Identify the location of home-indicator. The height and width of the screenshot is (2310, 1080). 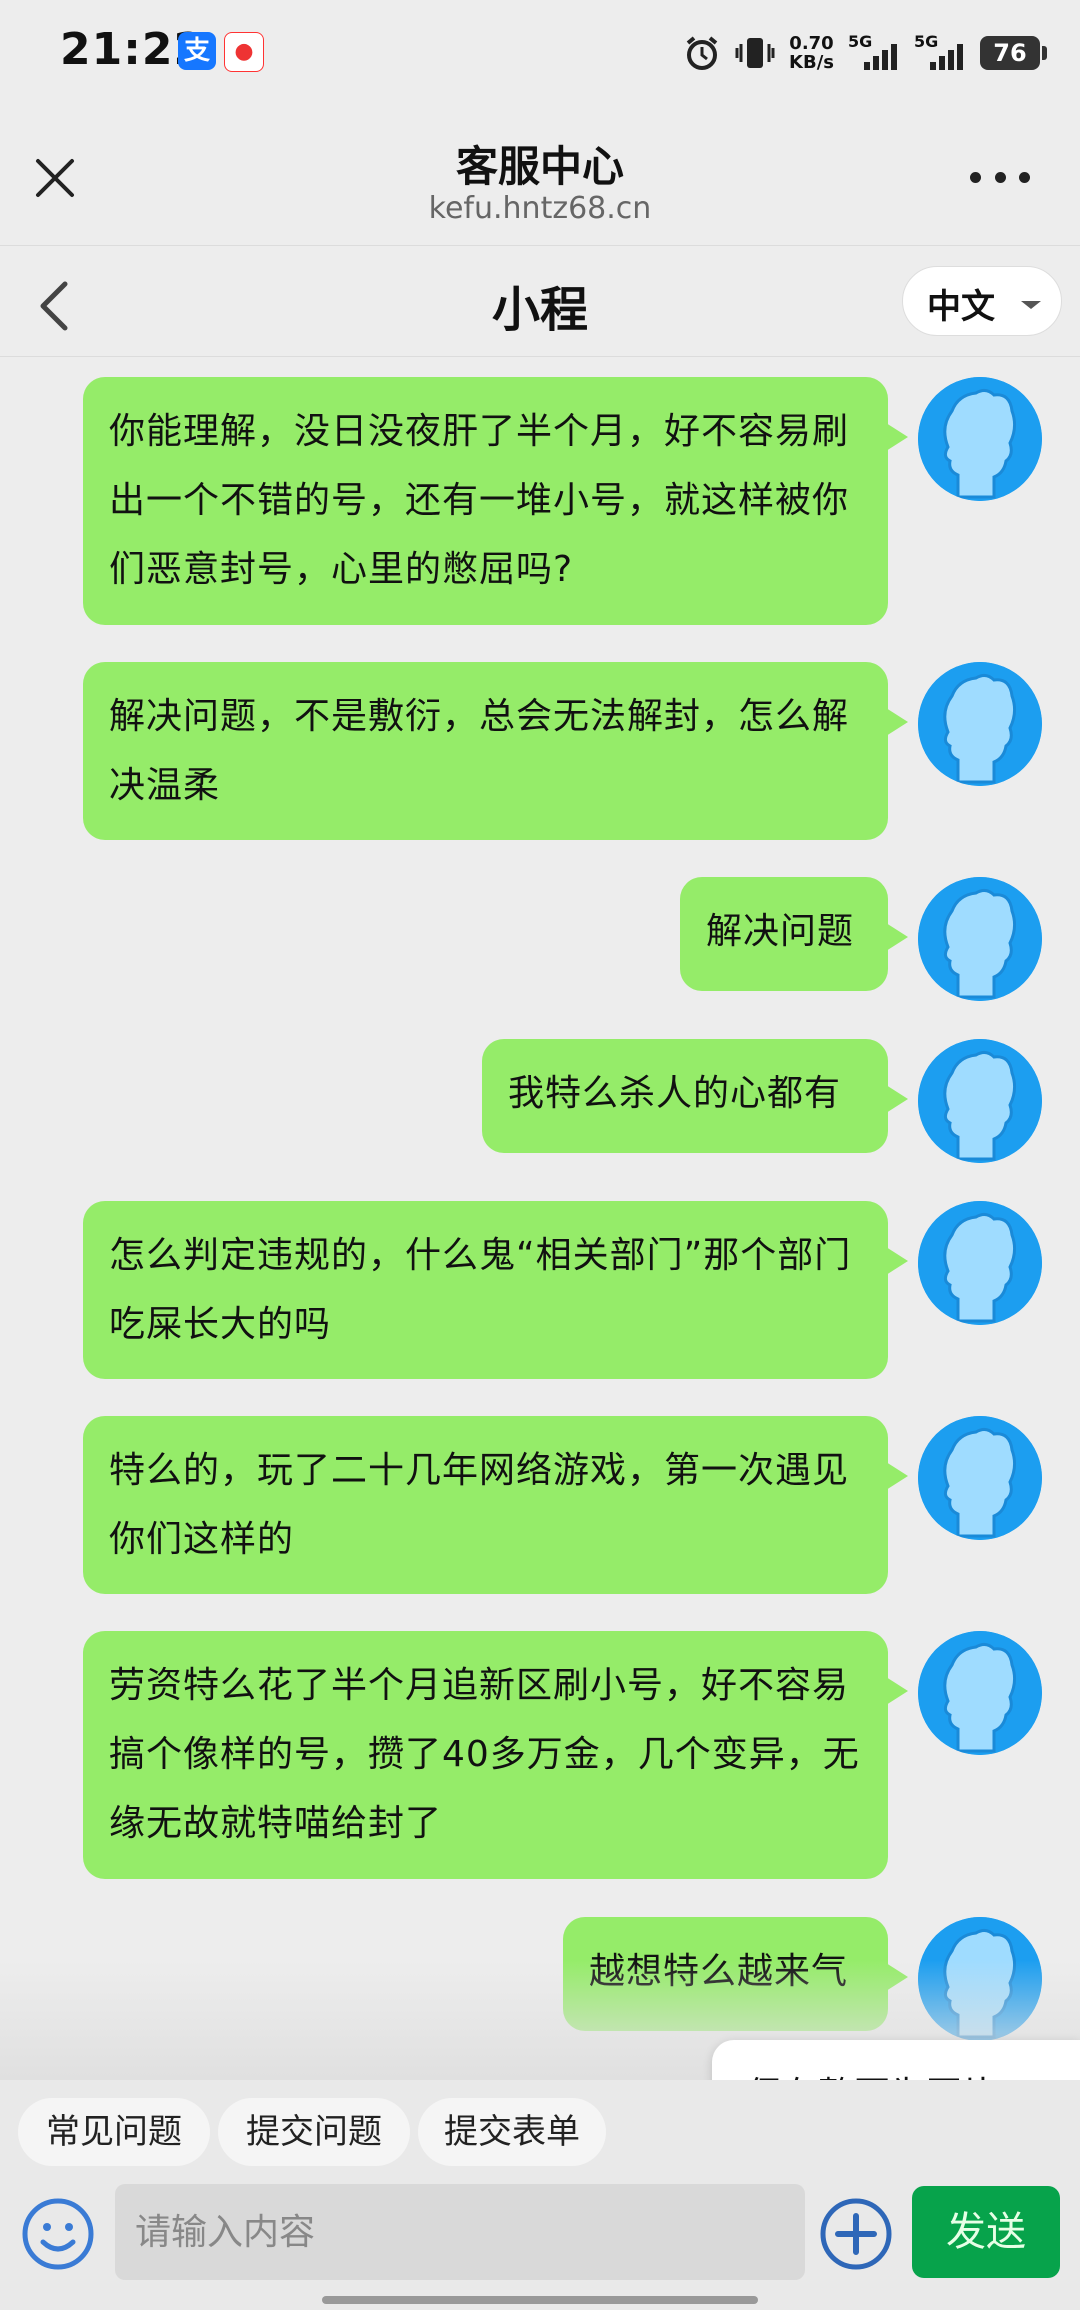
(540, 2300).